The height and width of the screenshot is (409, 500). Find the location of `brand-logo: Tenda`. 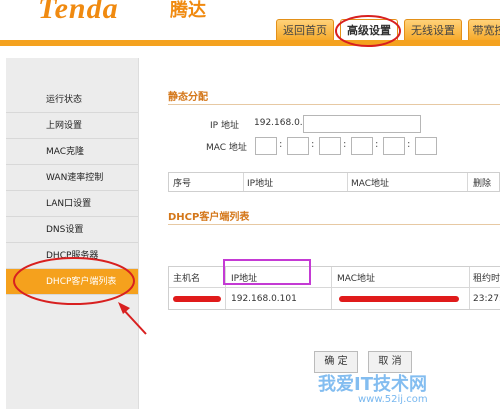

brand-logo: Tenda is located at coordinates (78, 12).